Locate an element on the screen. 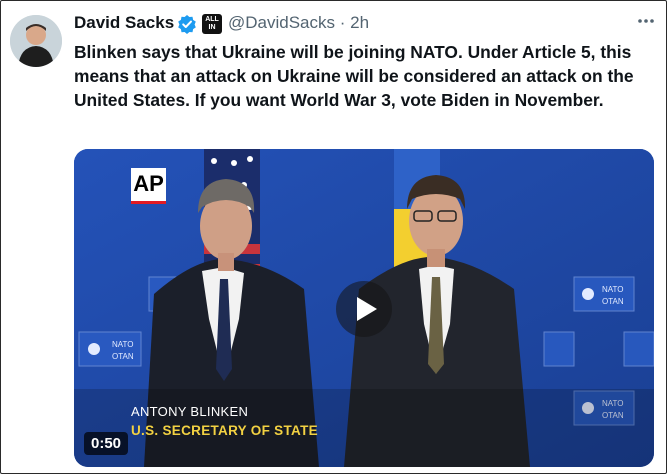 Image resolution: width=667 pixels, height=474 pixels. author-avatar is located at coordinates (36, 41).